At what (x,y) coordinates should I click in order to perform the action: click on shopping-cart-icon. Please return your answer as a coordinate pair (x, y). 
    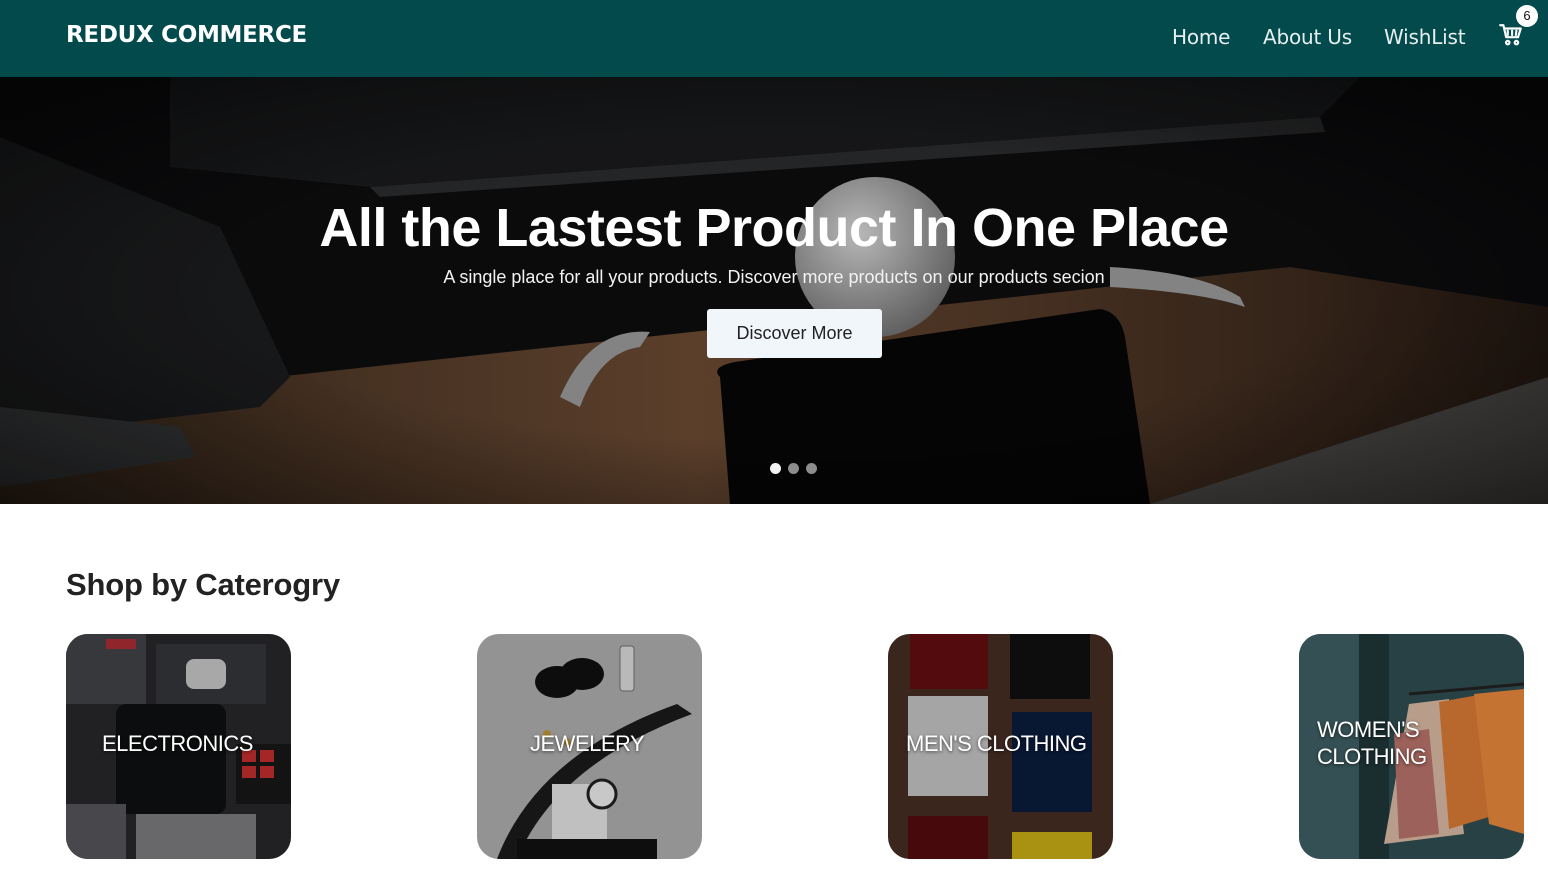
    Looking at the image, I should click on (1510, 35).